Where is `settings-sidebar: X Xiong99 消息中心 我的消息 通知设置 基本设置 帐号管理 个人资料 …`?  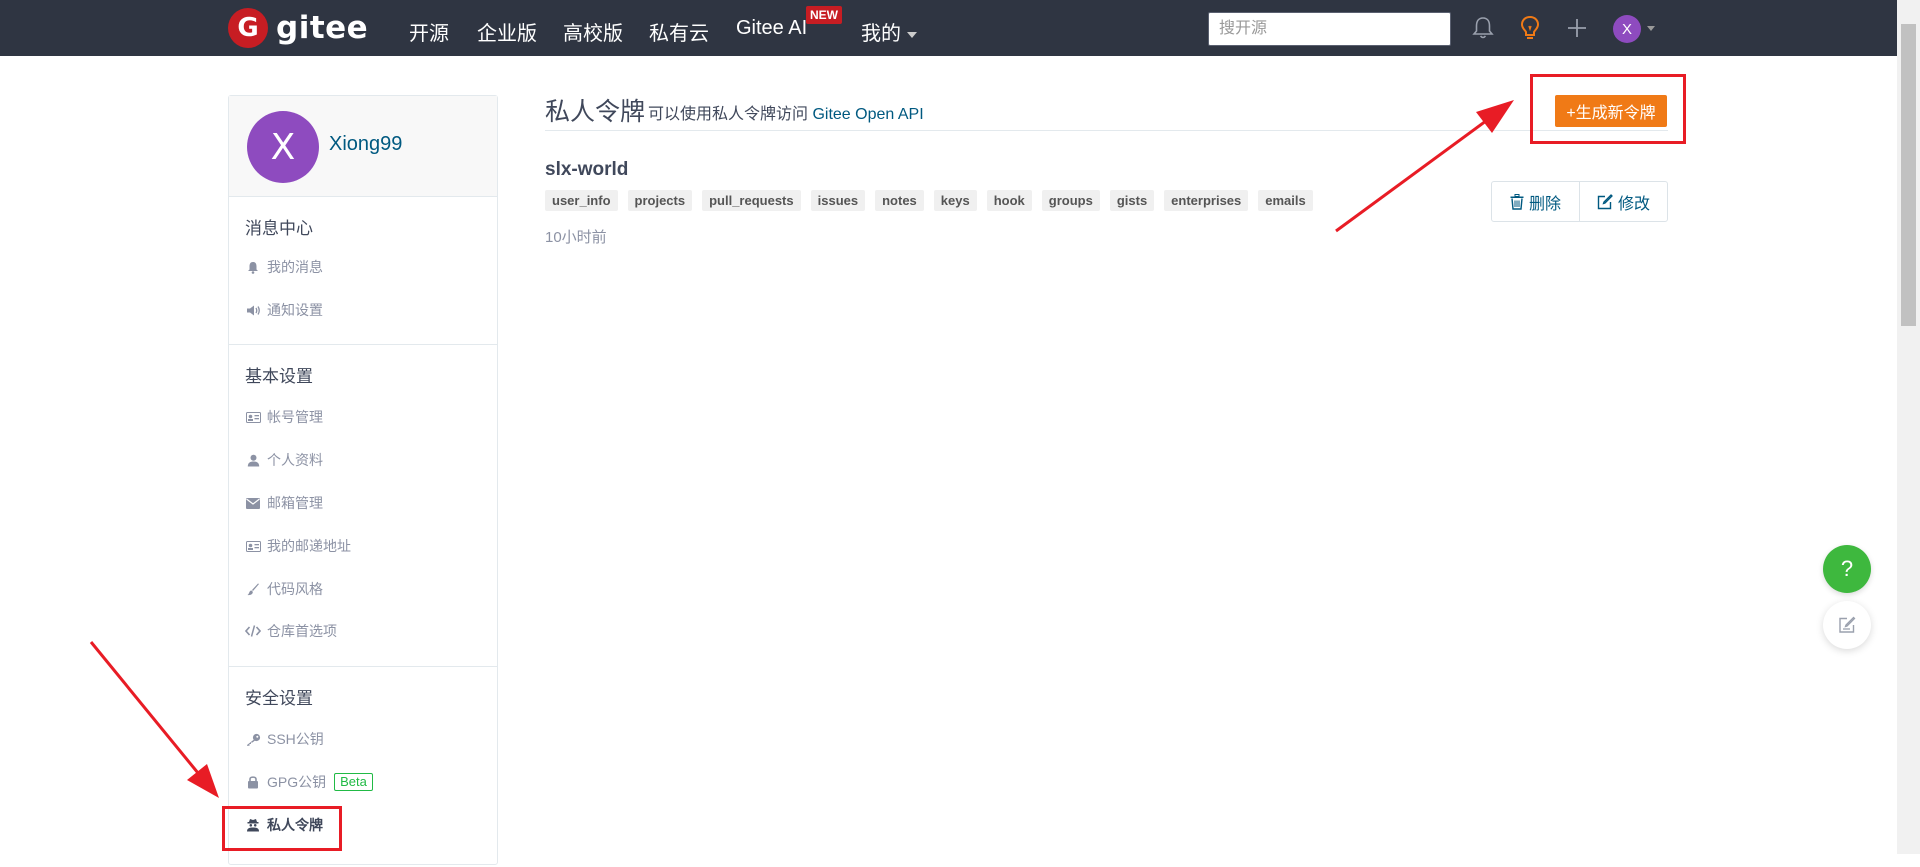 settings-sidebar: X Xiong99 消息中心 我的消息 通知设置 基本设置 帐号管理 个人资料 … is located at coordinates (363, 480).